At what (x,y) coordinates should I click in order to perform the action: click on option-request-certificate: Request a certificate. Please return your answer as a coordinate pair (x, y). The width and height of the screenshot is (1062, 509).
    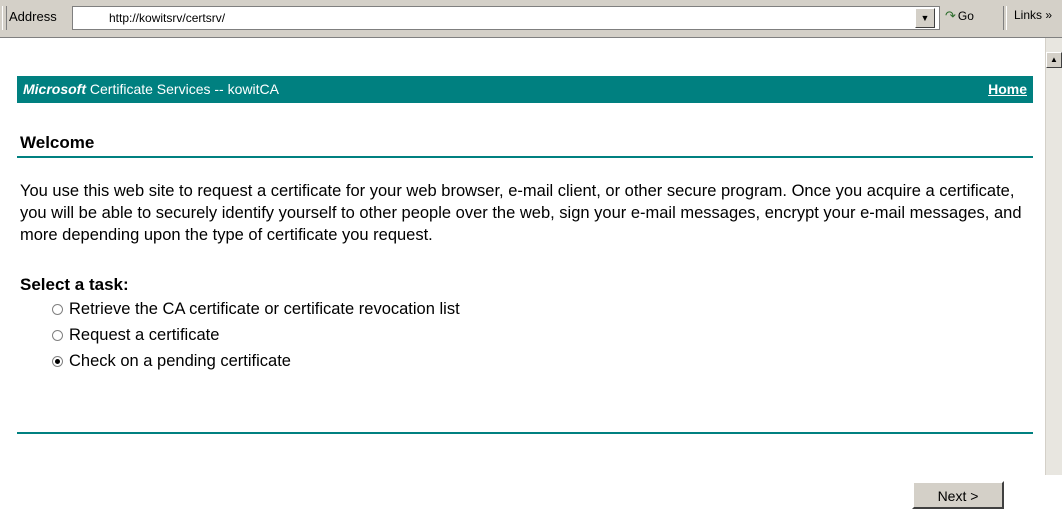
    Looking at the image, I should click on (256, 335).